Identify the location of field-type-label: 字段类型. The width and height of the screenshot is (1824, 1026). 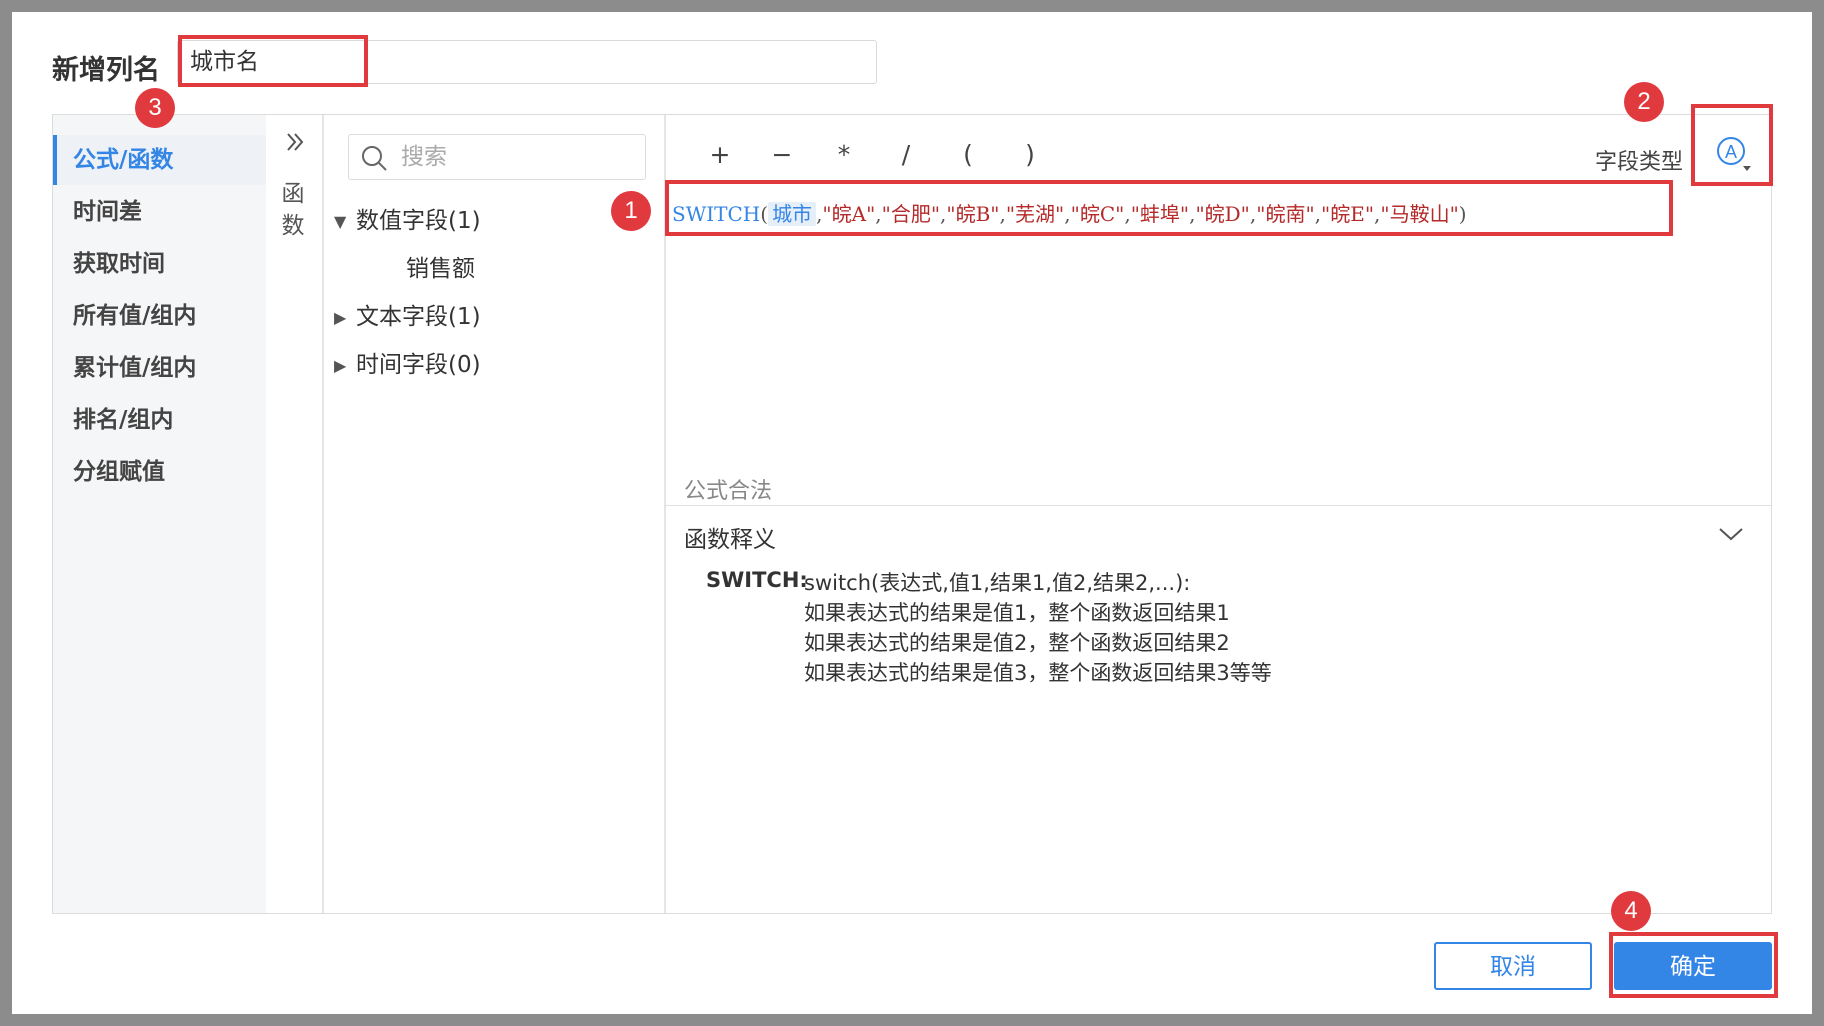
(1639, 162).